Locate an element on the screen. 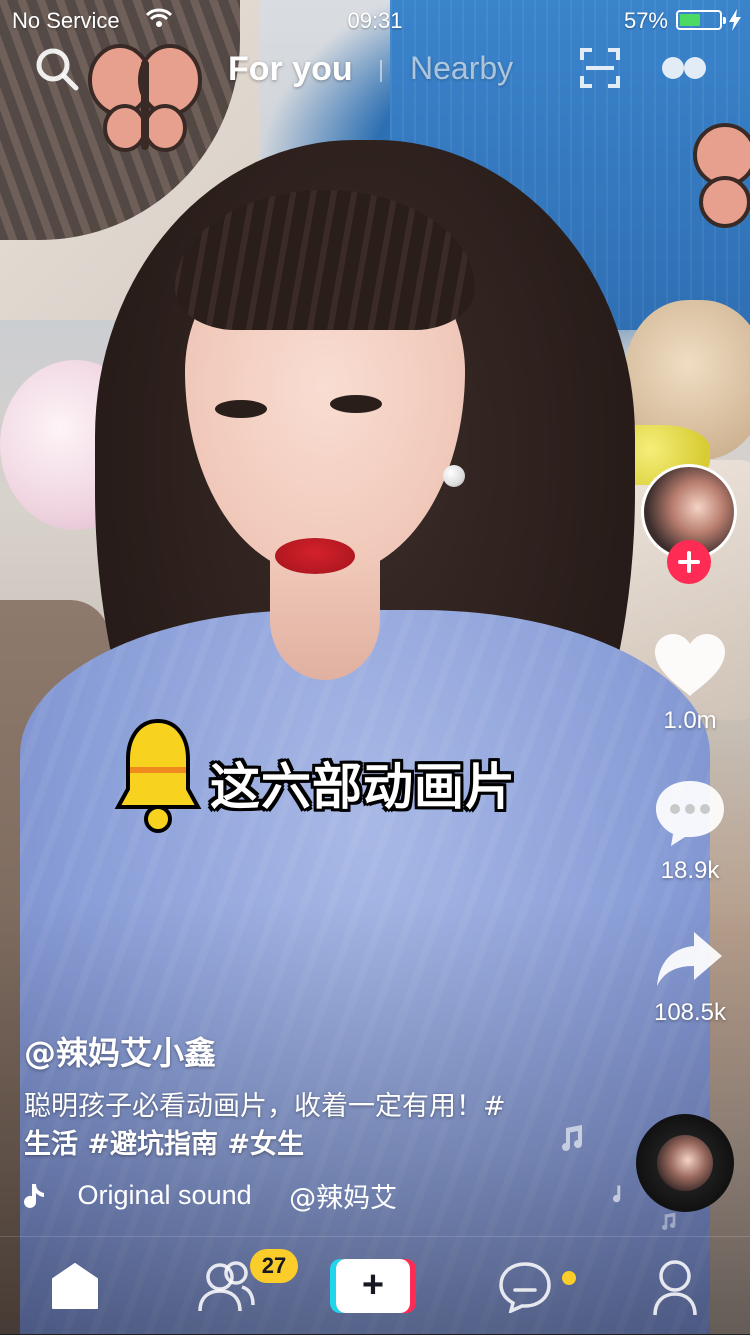  sound-marquee: Original sound @辣妈艾 is located at coordinates (224, 1194).